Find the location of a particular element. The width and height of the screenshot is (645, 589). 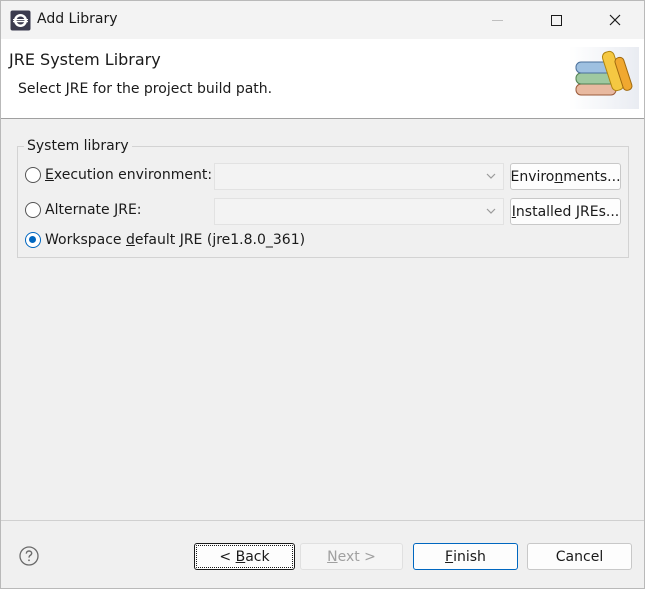

title-bar: Add Library is located at coordinates (322, 20).